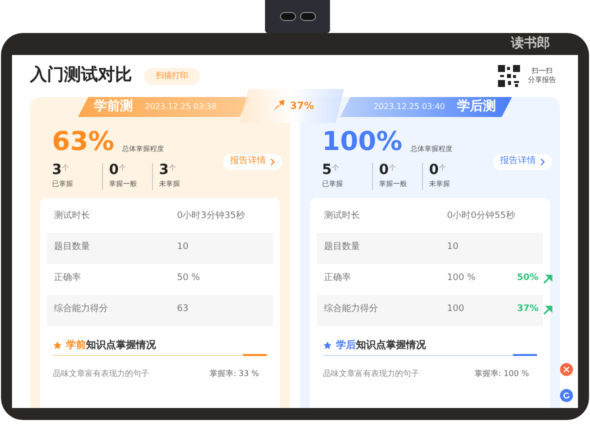 This screenshot has height=431, width=590. What do you see at coordinates (81, 76) in the screenshot?
I see `page-title: 入门测试对比` at bounding box center [81, 76].